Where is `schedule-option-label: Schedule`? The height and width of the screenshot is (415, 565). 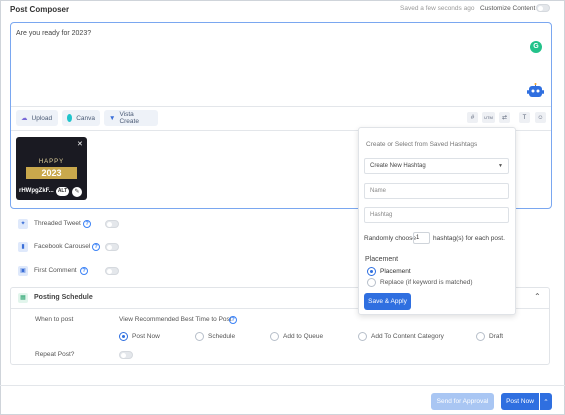
schedule-option-label: Schedule is located at coordinates (222, 336).